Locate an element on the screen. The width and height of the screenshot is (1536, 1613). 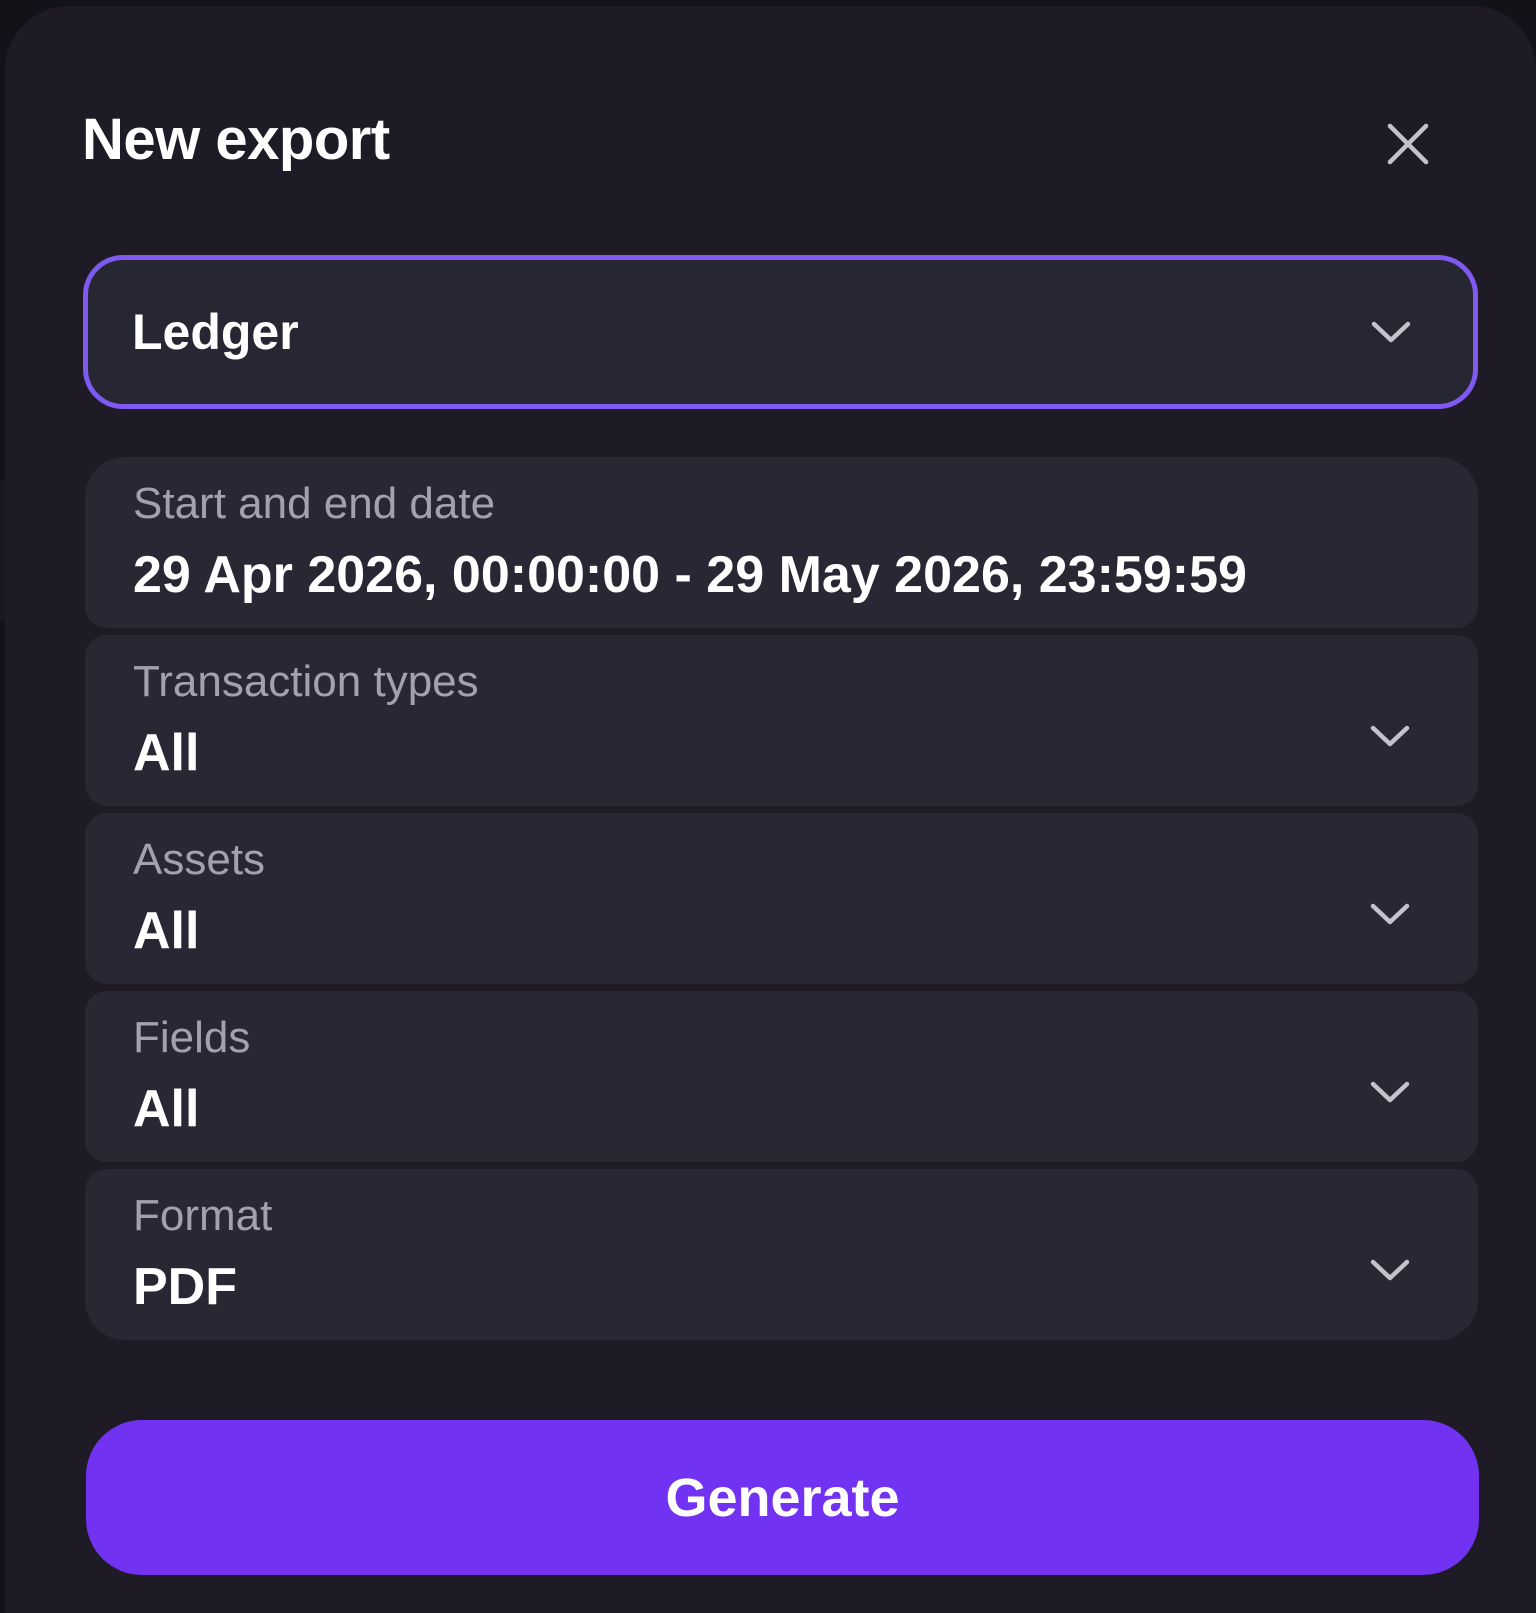
export-type-select: Ledger is located at coordinates (780, 332).